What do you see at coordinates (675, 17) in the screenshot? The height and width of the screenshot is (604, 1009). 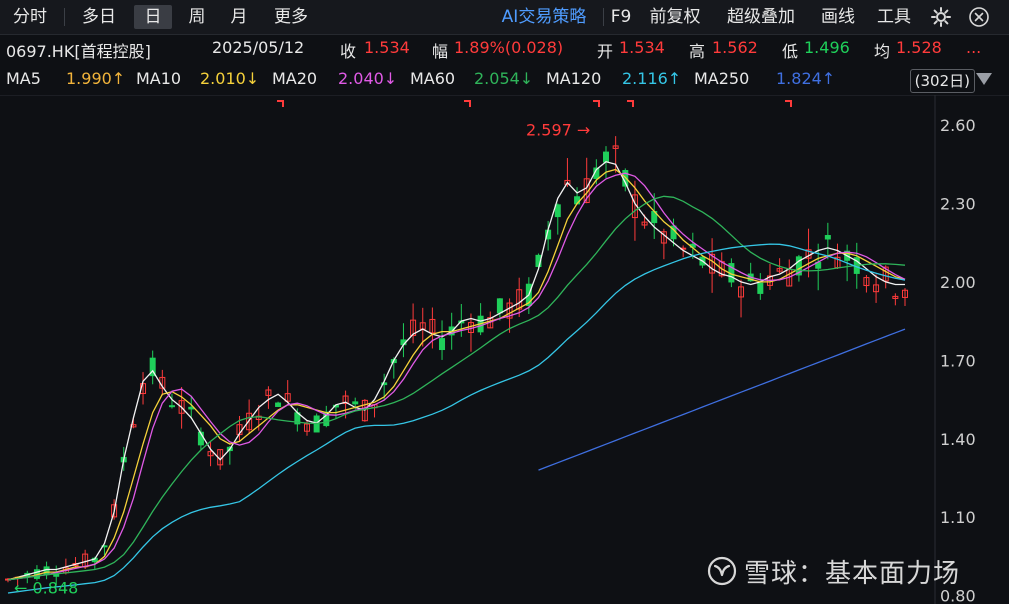 I see `adjust-button: 前复权` at bounding box center [675, 17].